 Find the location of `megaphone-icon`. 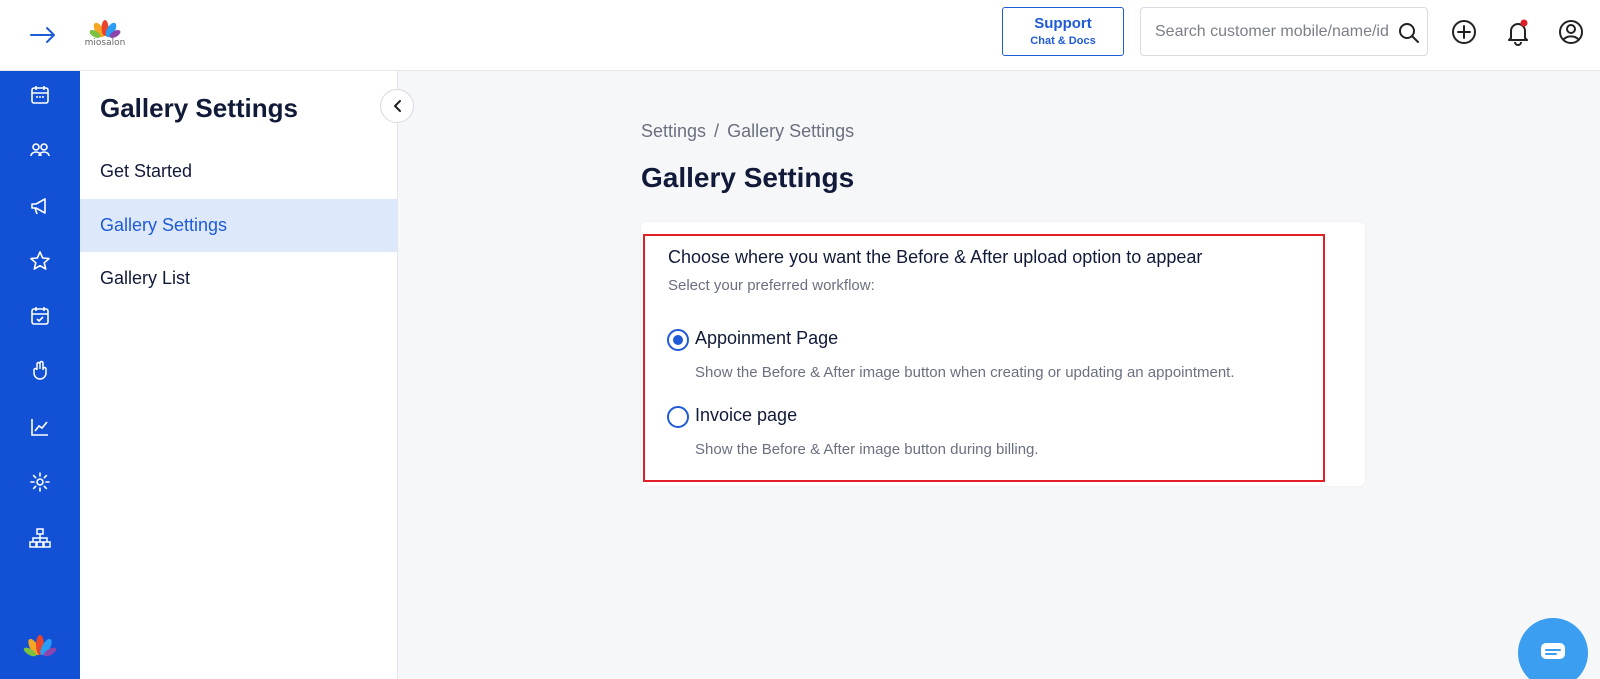

megaphone-icon is located at coordinates (40, 206).